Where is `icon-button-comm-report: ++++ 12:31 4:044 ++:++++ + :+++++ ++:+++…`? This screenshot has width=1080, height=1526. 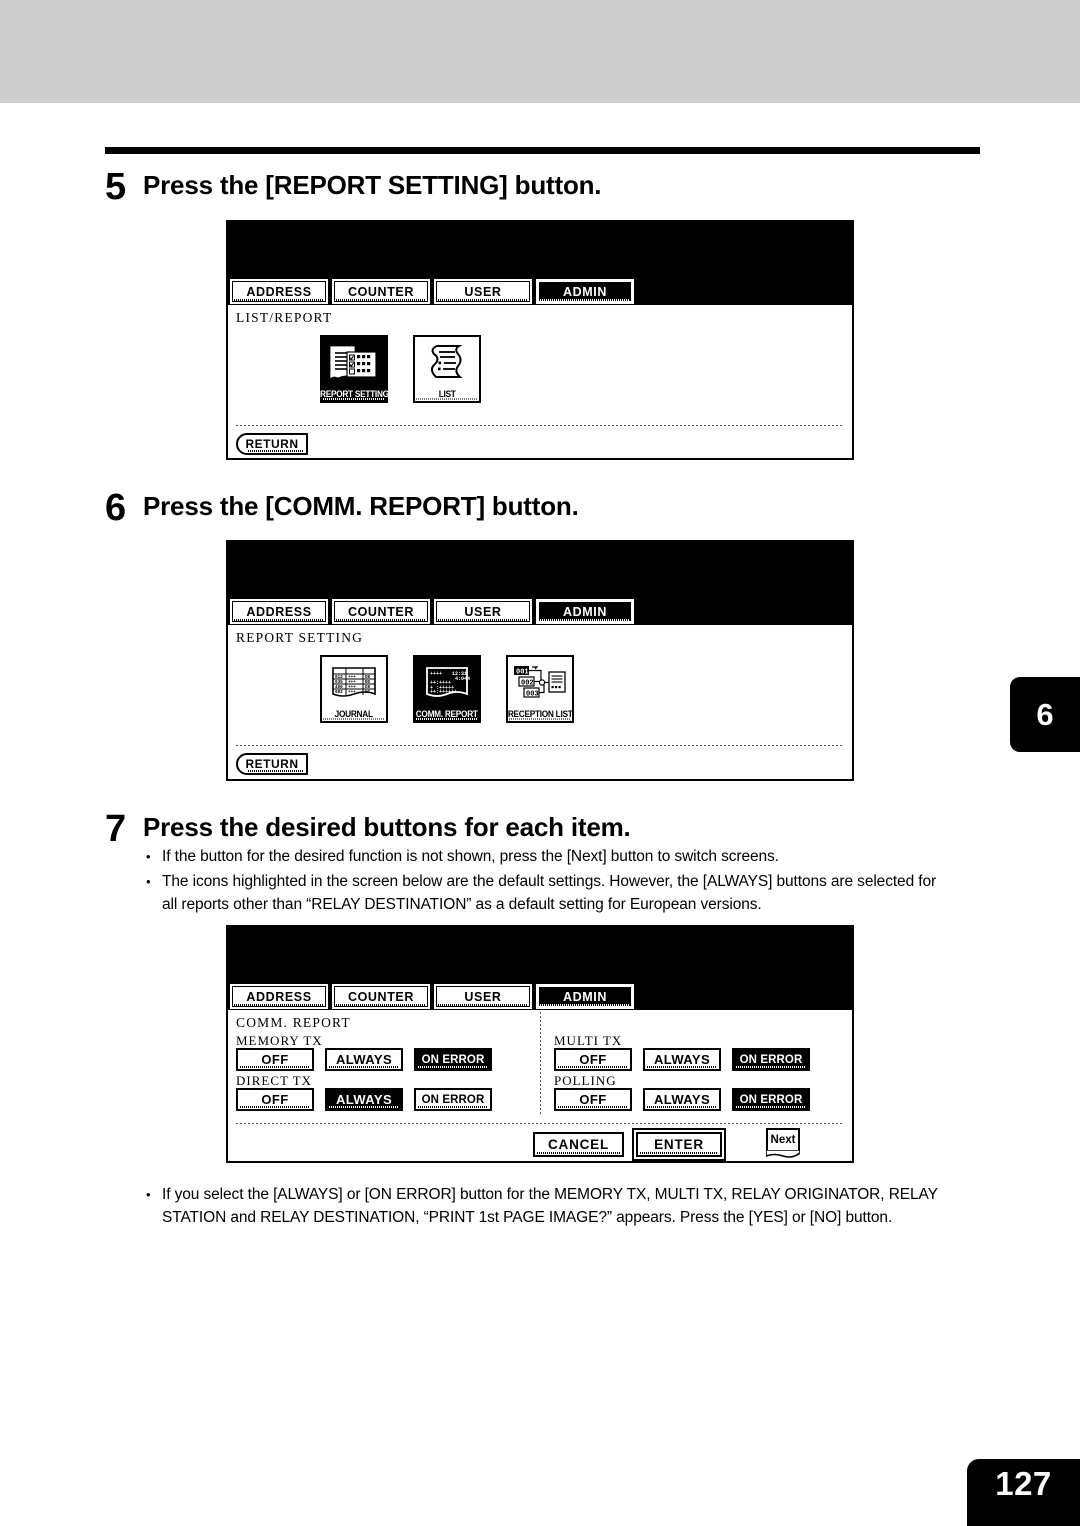
icon-button-comm-report: ++++ 12:31 4:044 ++:++++ + :+++++ ++:+++… is located at coordinates (447, 689).